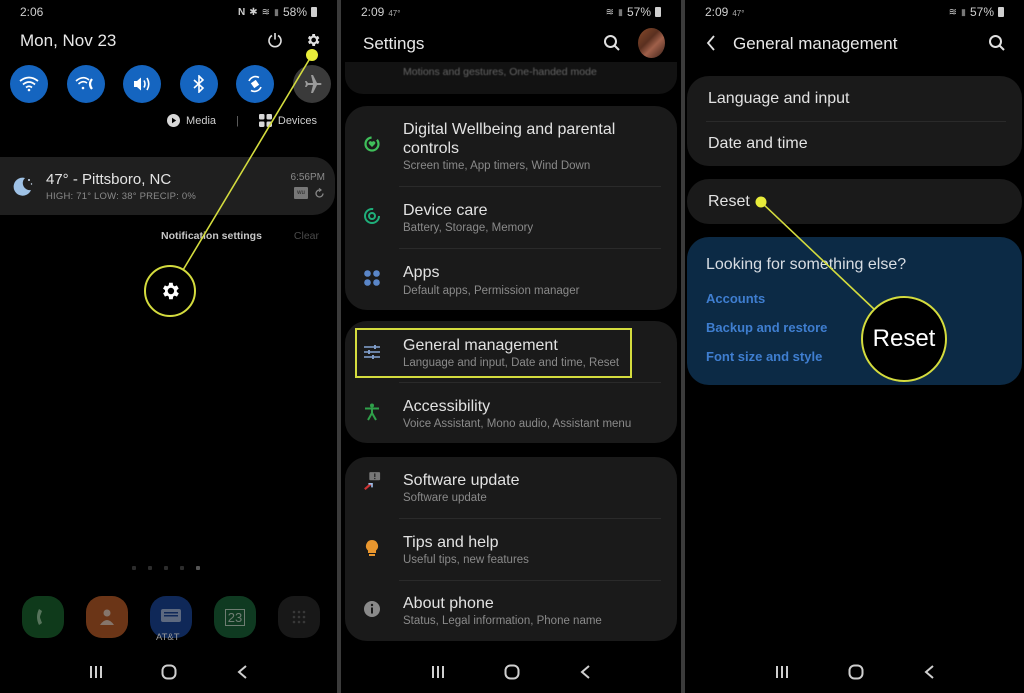  Describe the element at coordinates (658, 12) in the screenshot. I see `battery-icon` at that location.